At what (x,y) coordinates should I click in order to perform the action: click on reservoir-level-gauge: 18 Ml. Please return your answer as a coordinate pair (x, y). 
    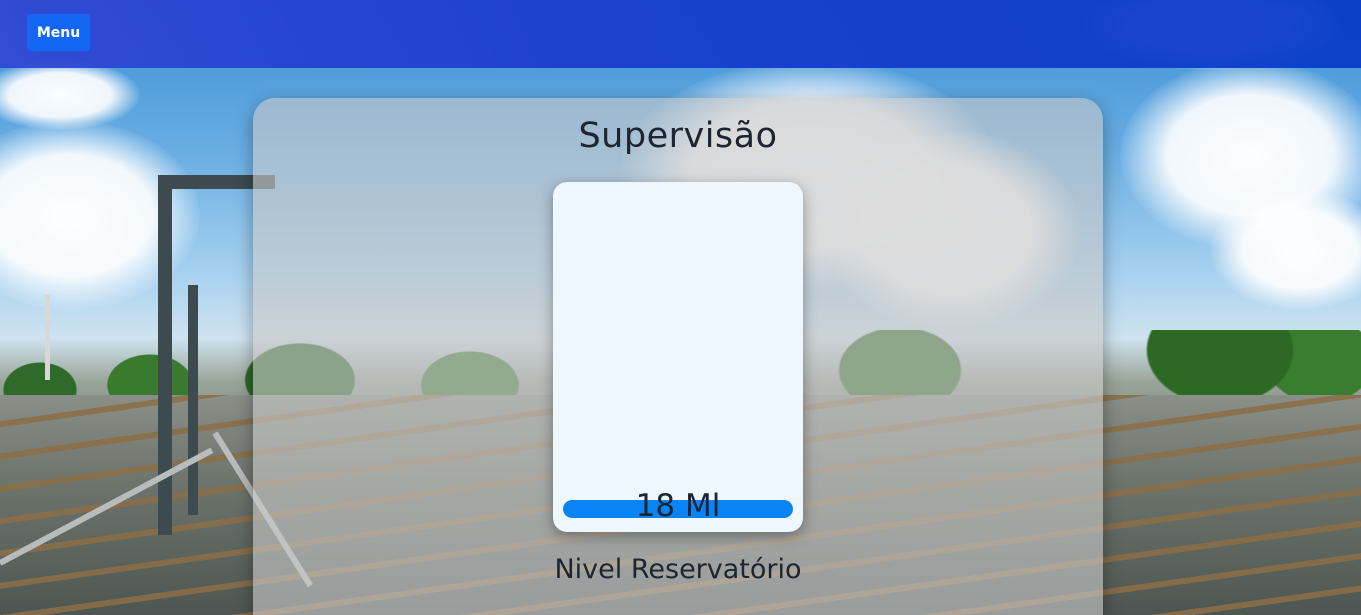
    Looking at the image, I should click on (678, 357).